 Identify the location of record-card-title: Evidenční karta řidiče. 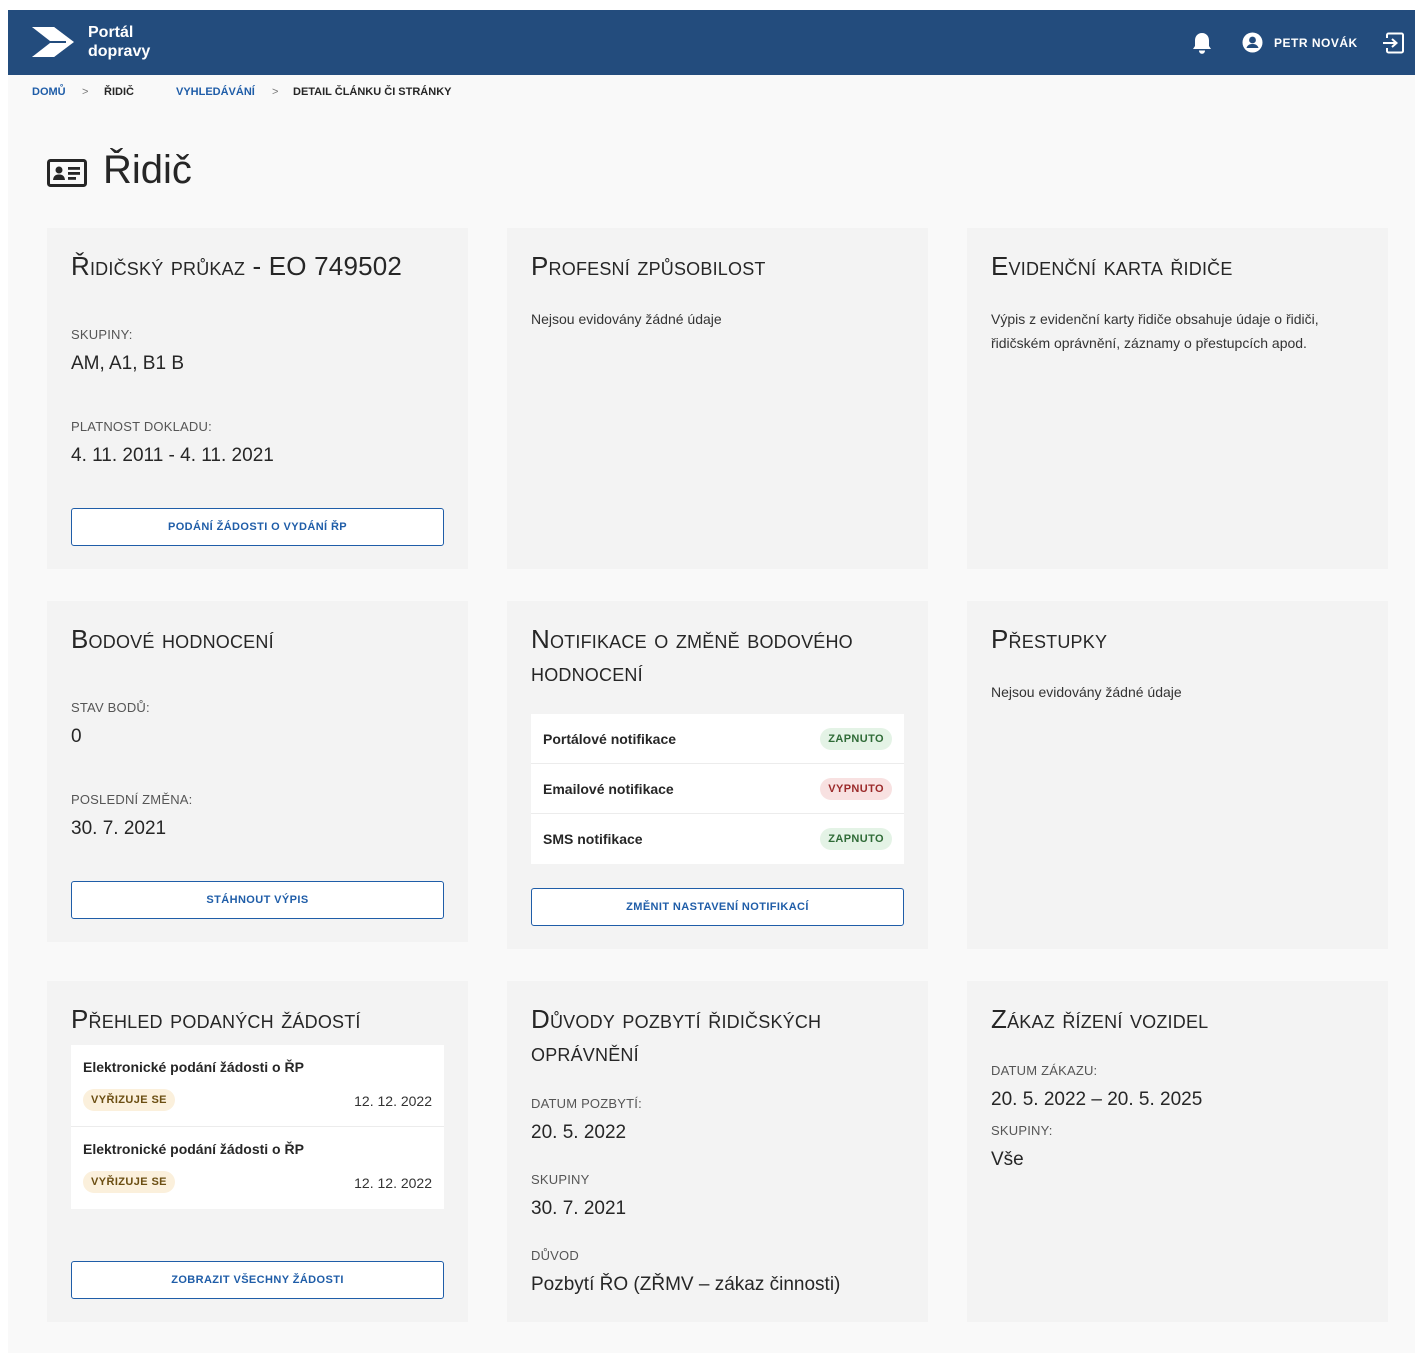
(1112, 266).